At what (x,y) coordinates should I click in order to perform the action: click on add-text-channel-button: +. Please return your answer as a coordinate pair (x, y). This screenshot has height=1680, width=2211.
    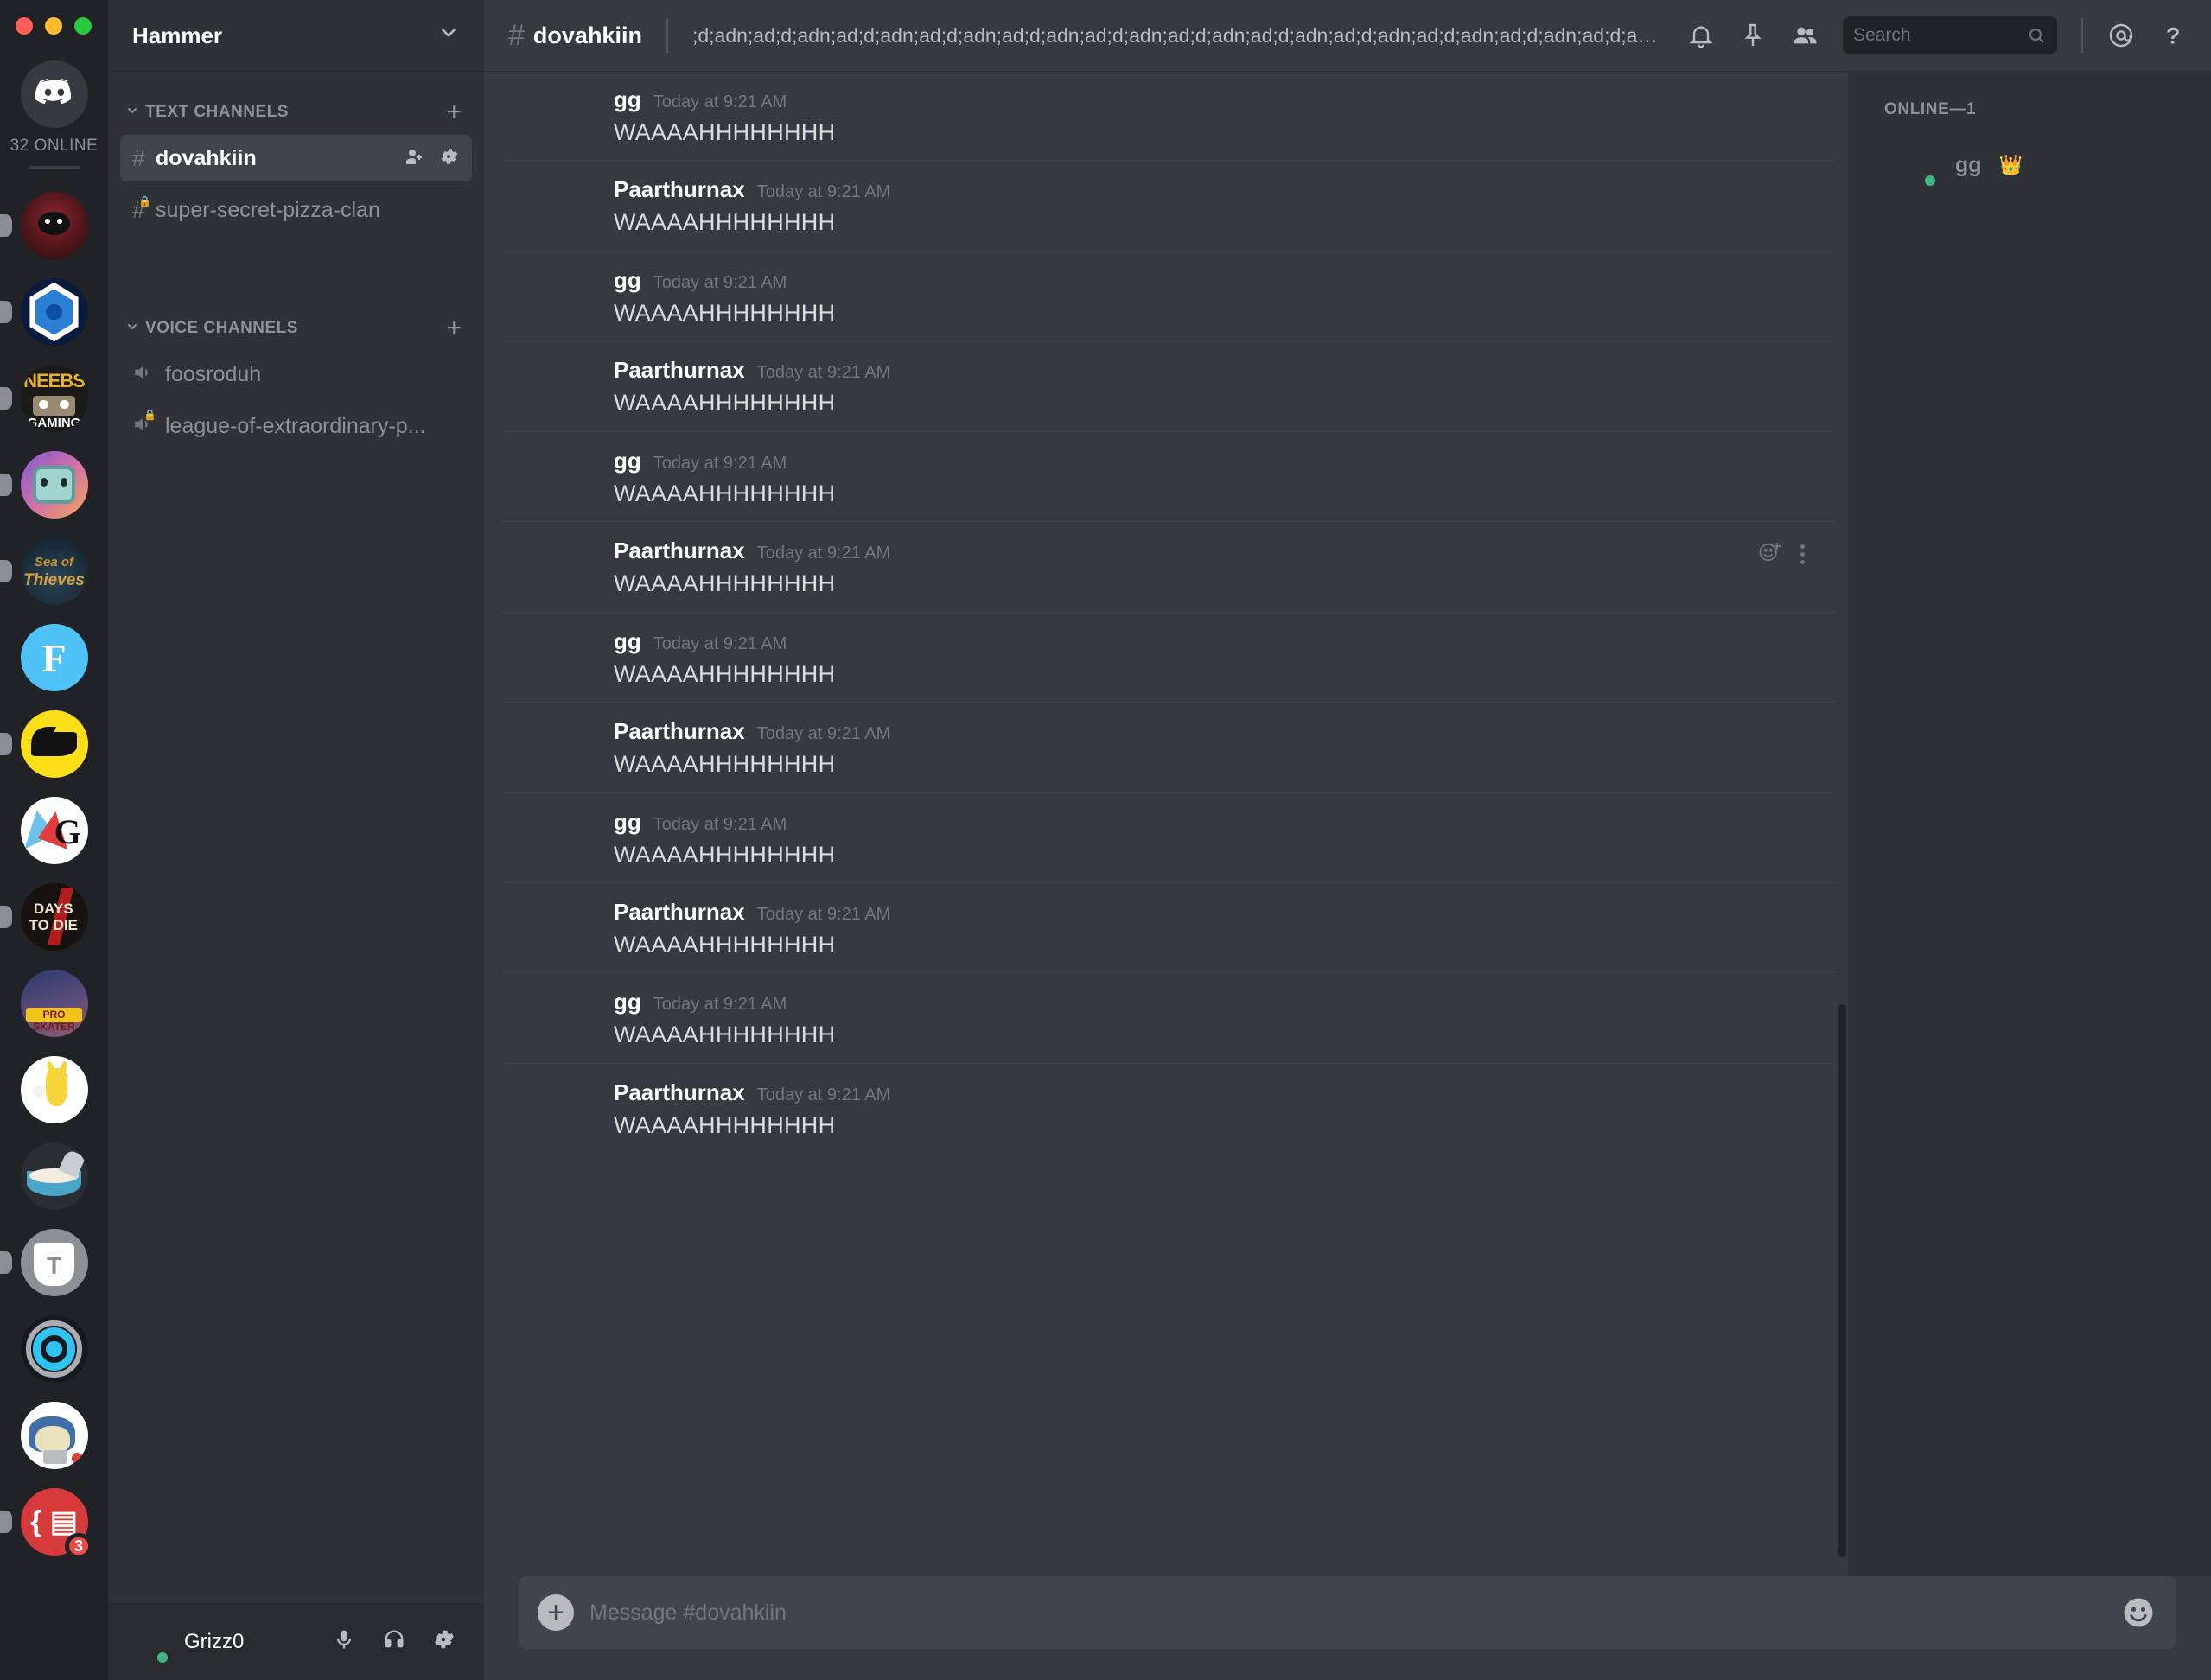
    Looking at the image, I should click on (454, 112).